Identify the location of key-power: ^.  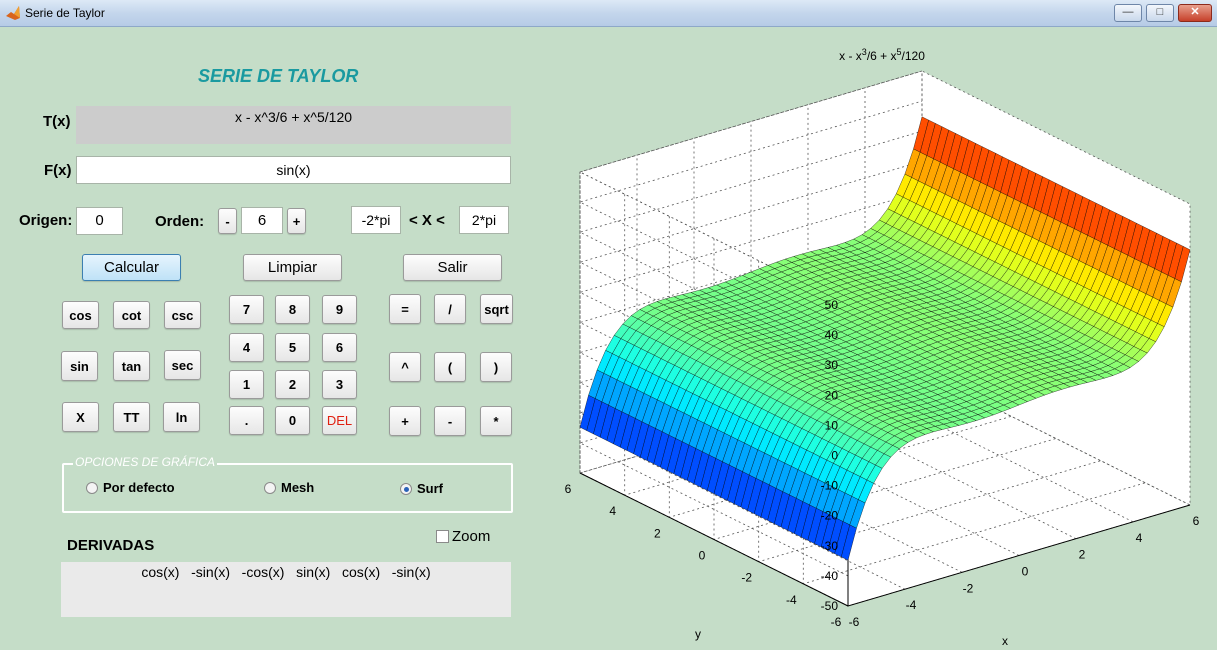
(405, 367).